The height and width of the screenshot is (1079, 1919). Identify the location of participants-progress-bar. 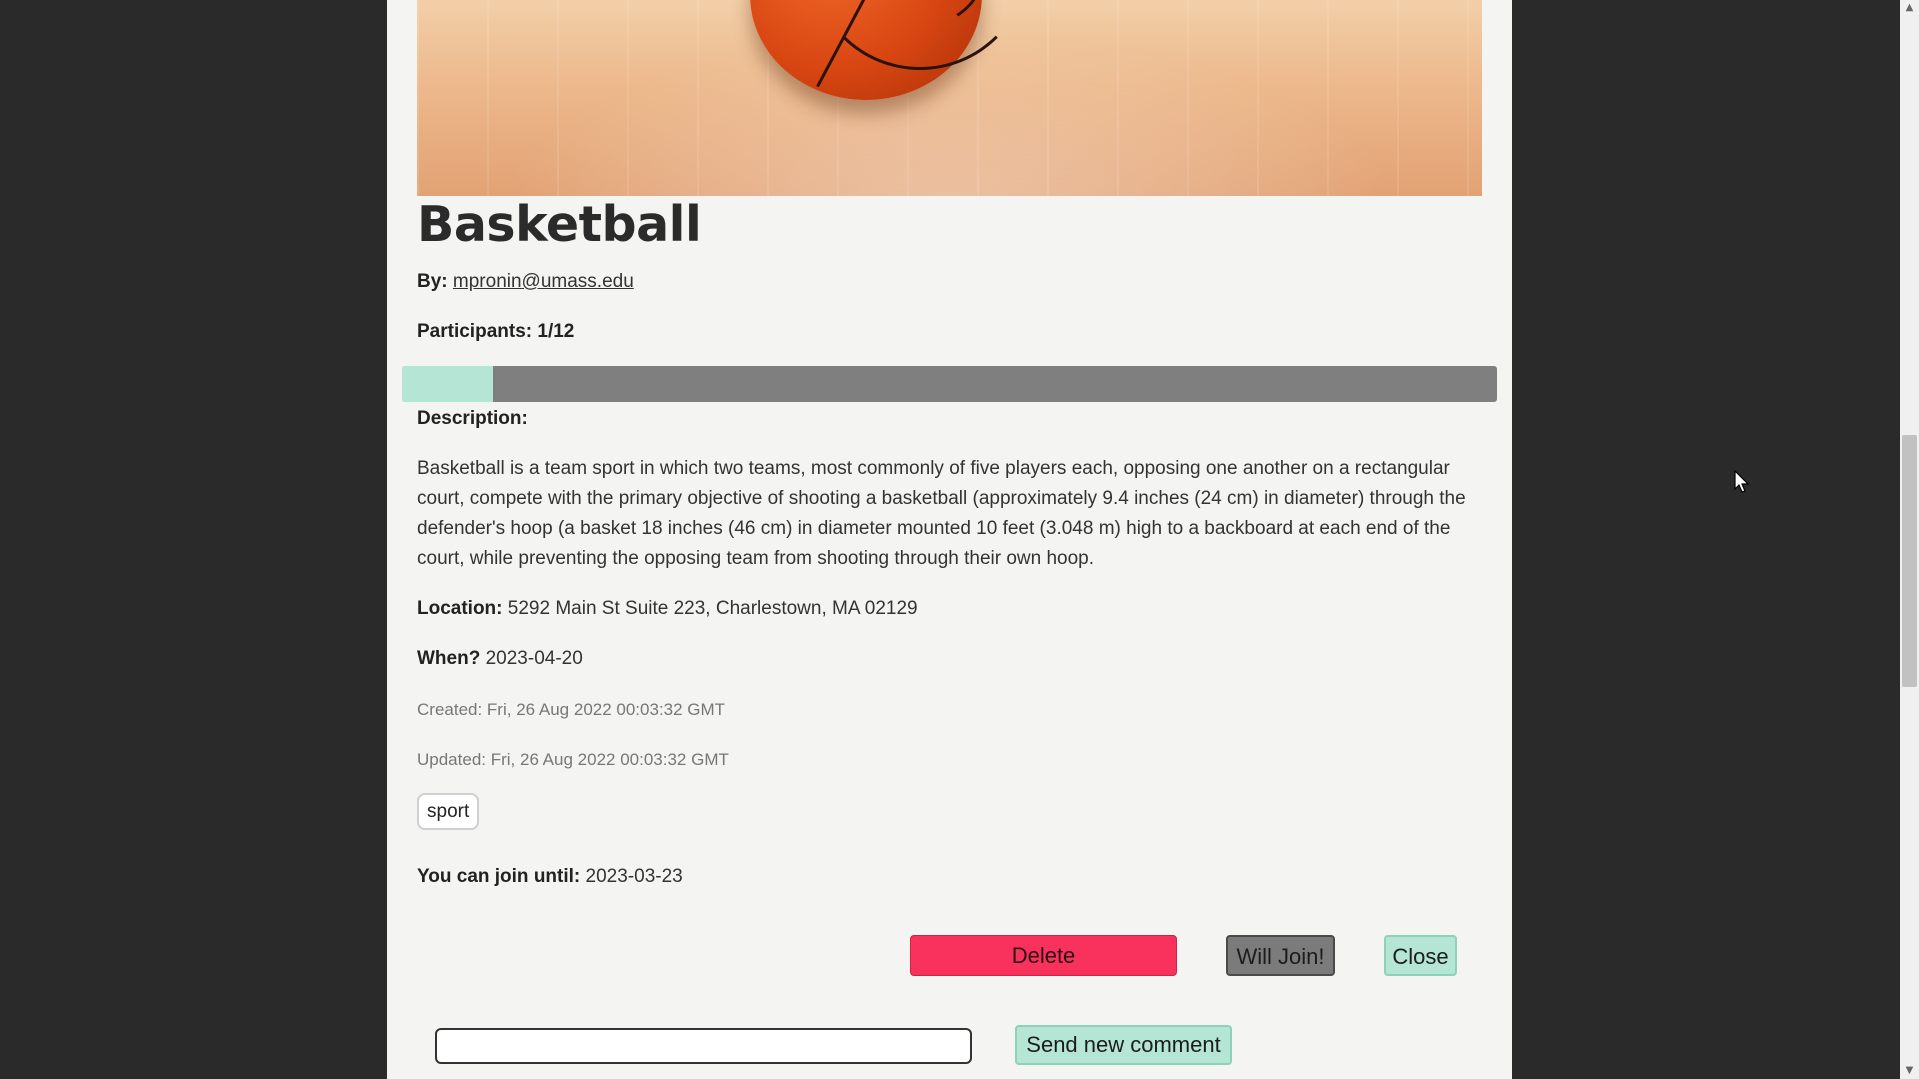
(949, 384).